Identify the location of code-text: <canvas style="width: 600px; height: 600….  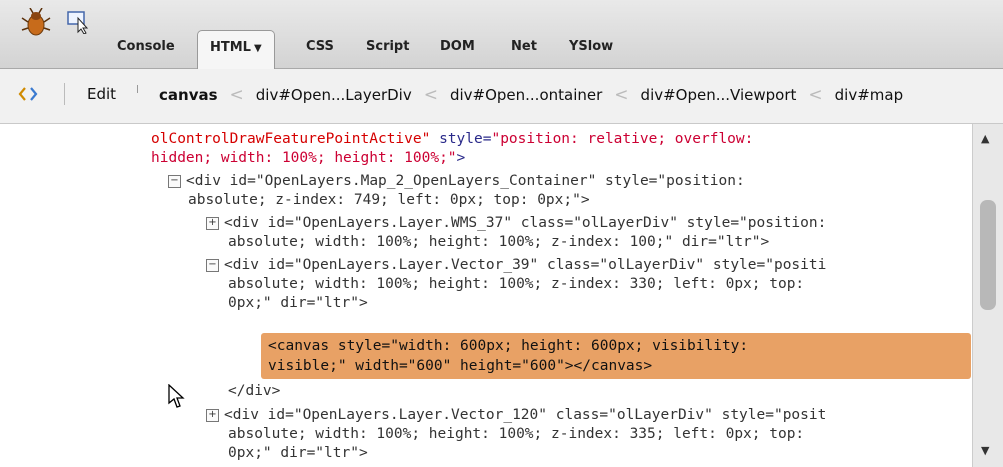
(508, 346).